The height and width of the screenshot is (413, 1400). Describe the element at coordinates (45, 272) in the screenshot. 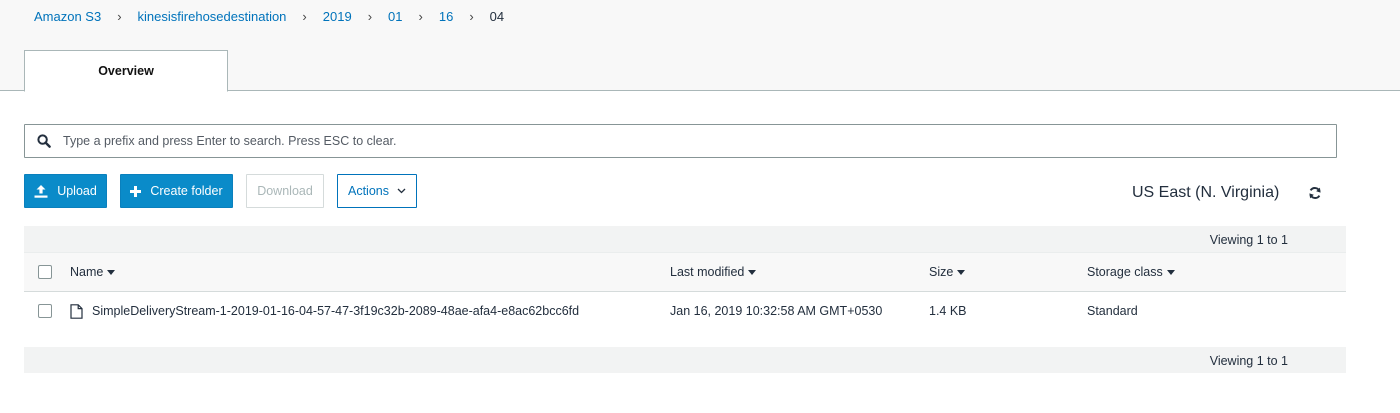

I see `select-all-checkbox` at that location.